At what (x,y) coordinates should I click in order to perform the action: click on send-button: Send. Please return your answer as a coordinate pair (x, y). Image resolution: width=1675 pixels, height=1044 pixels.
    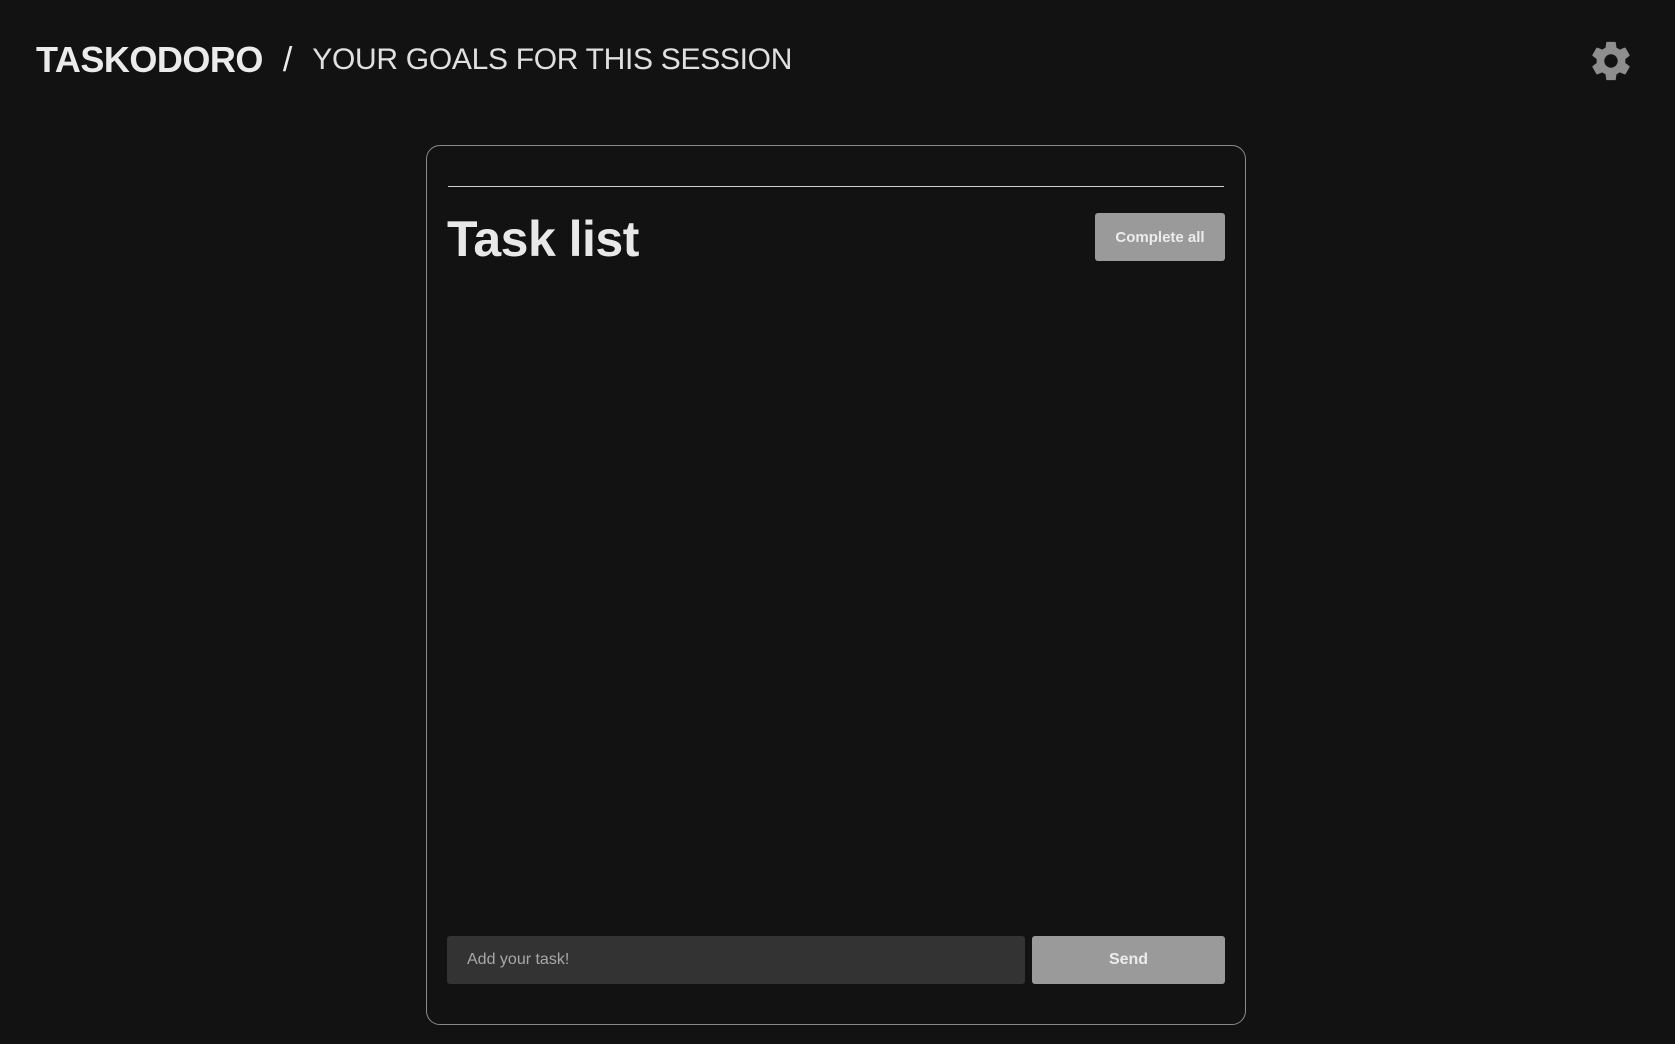
    Looking at the image, I should click on (1128, 960).